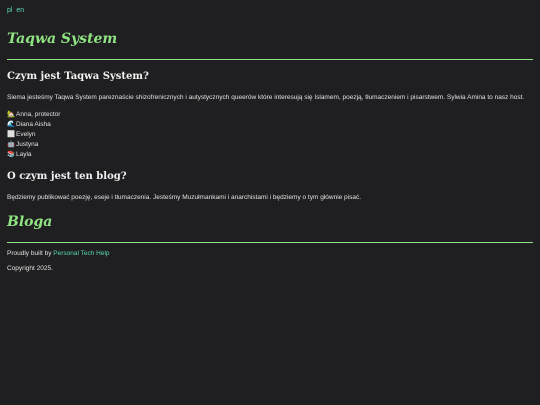 This screenshot has height=405, width=540. I want to click on white-square-emoji-icon: ⬜, so click(11, 134).